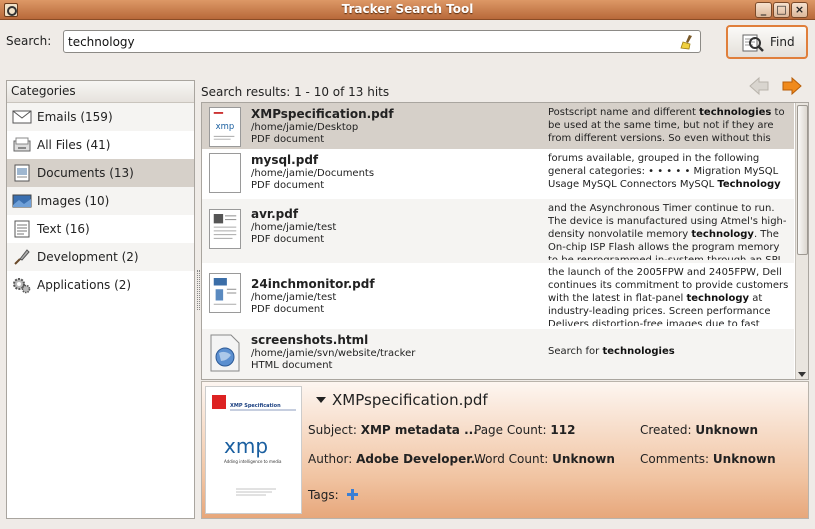 The width and height of the screenshot is (815, 529). Describe the element at coordinates (219, 402) in the screenshot. I see `adobe-logo-icon` at that location.